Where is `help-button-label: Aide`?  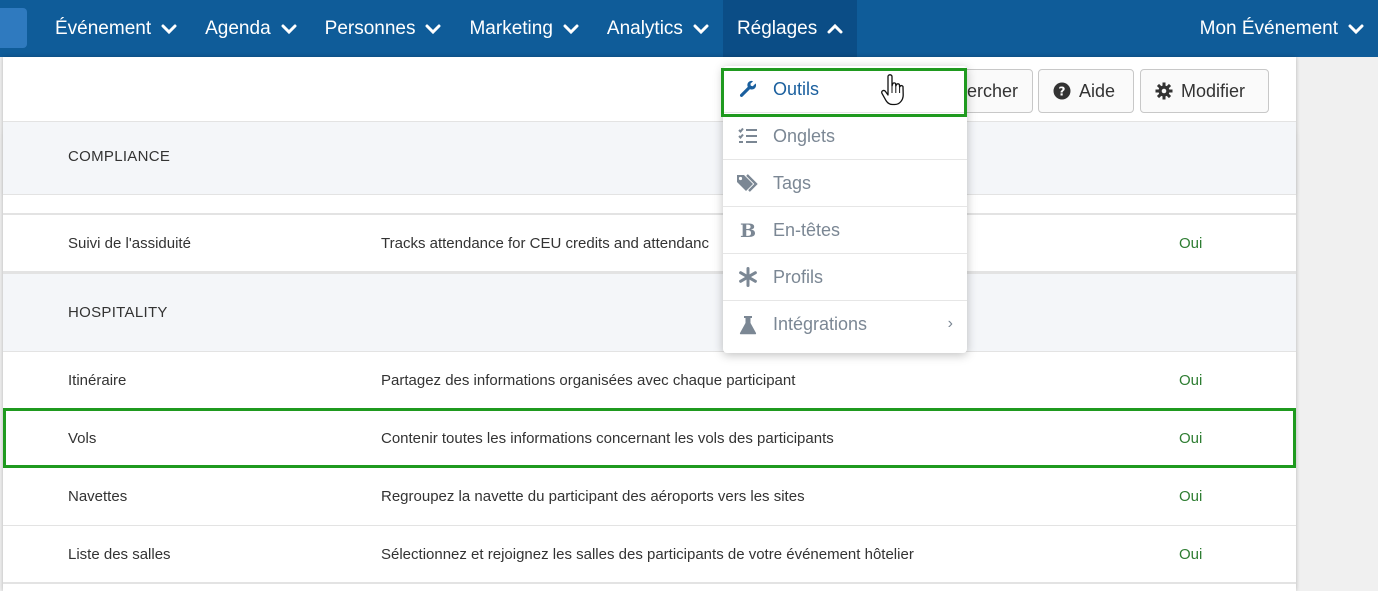 help-button-label: Aide is located at coordinates (1097, 90).